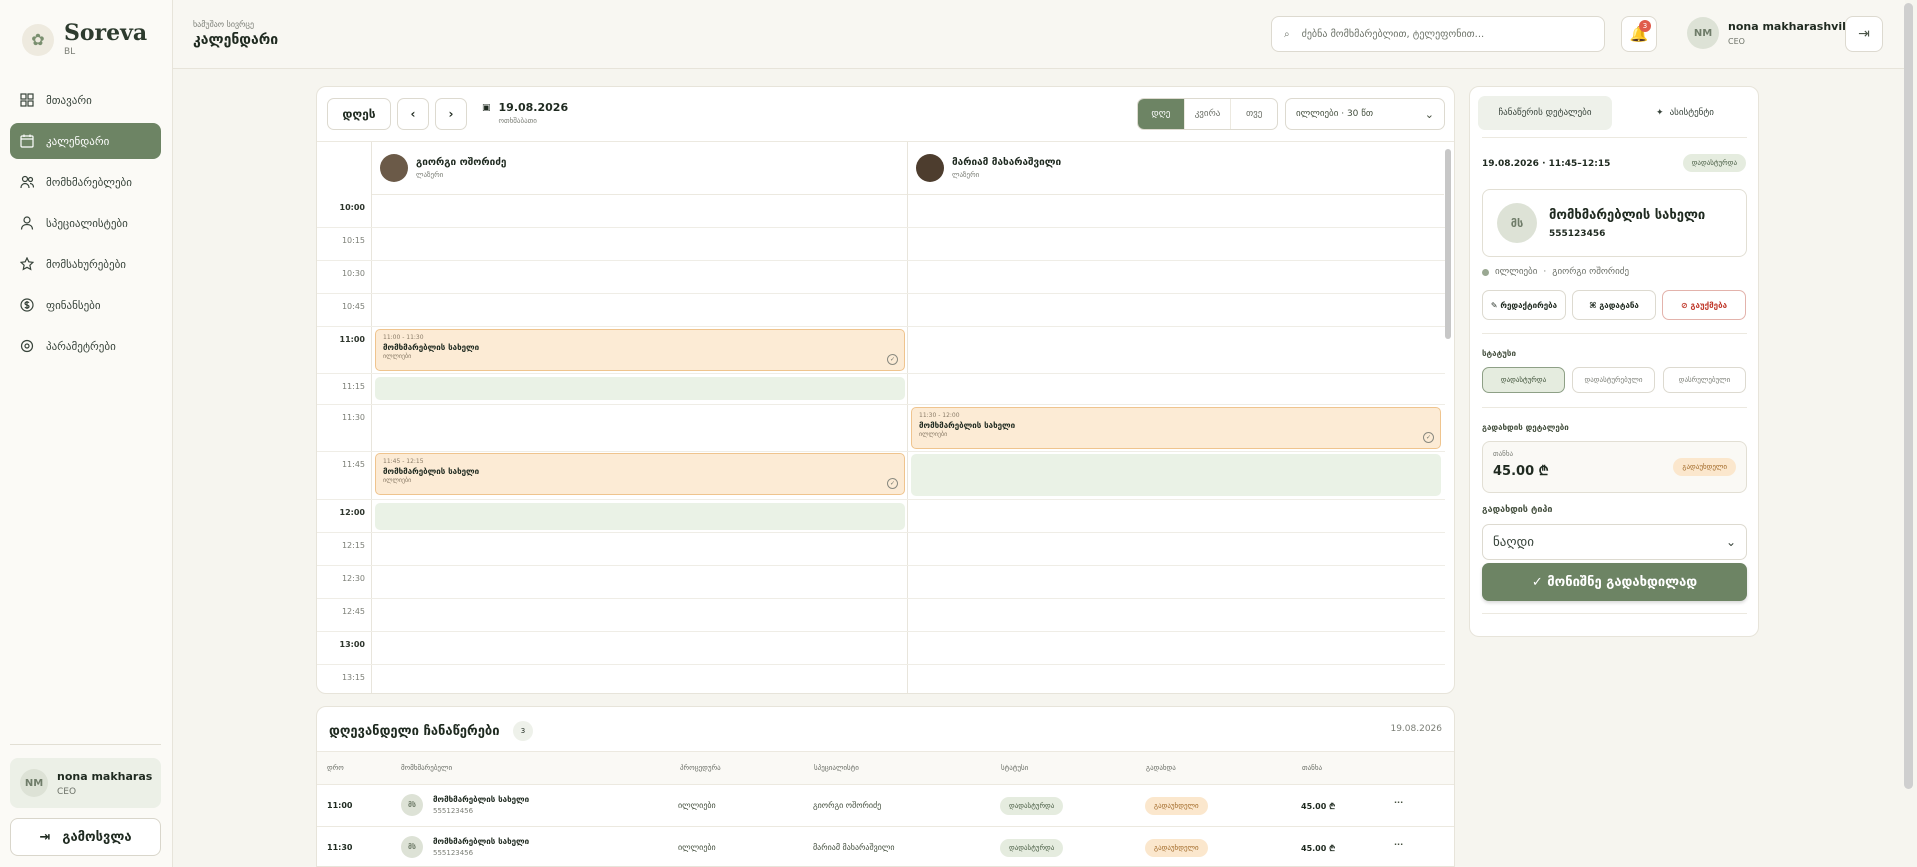 This screenshot has height=867, width=1917. I want to click on specialist-column-header: გიორგი ოშორიძე ლაზერი, so click(639, 168).